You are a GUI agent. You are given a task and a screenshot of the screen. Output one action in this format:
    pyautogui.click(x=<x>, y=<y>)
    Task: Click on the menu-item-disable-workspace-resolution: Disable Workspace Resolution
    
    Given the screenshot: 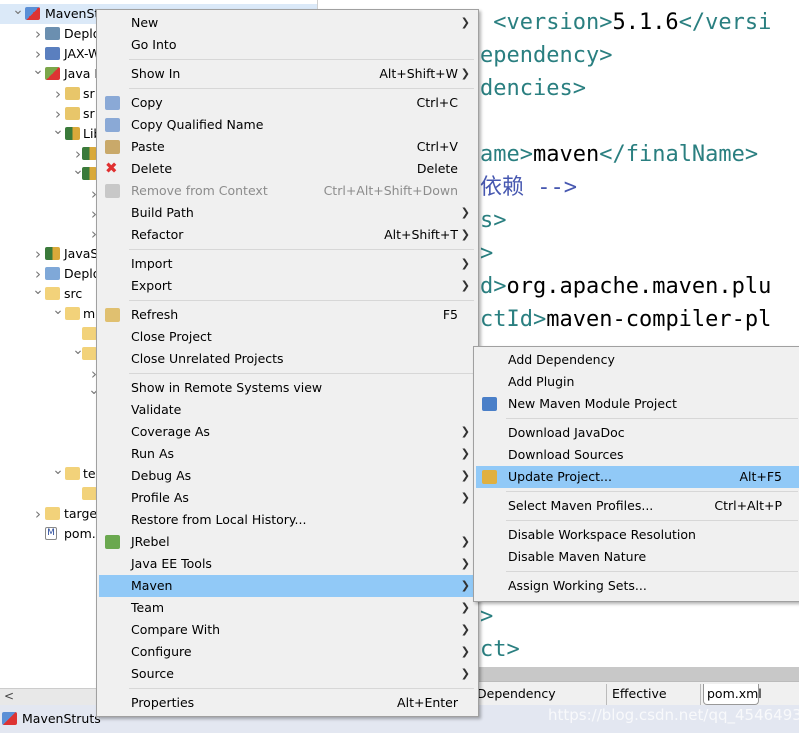 What is the action you would take?
    pyautogui.click(x=637, y=535)
    